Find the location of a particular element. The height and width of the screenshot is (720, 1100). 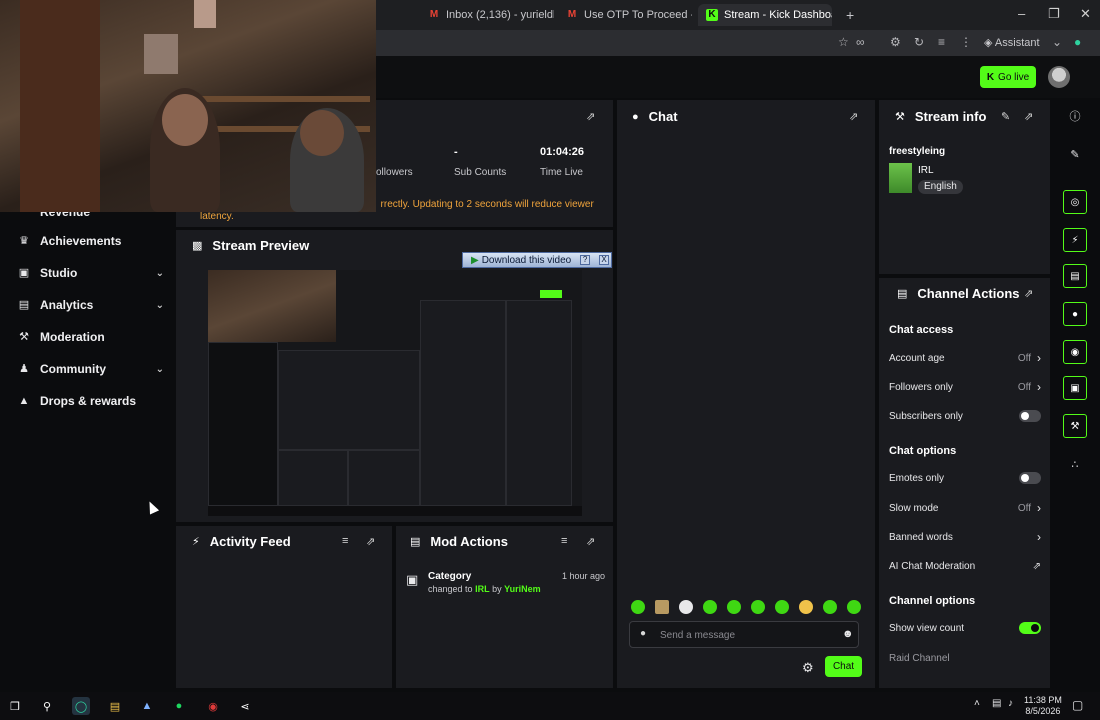

close-icon: X is located at coordinates (603, 260).